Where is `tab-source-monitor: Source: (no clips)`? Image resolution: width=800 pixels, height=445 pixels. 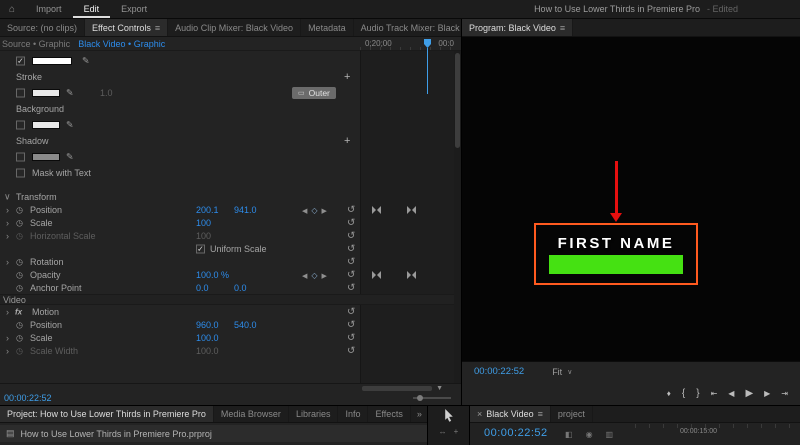 tab-source-monitor: Source: (no clips) is located at coordinates (43, 27).